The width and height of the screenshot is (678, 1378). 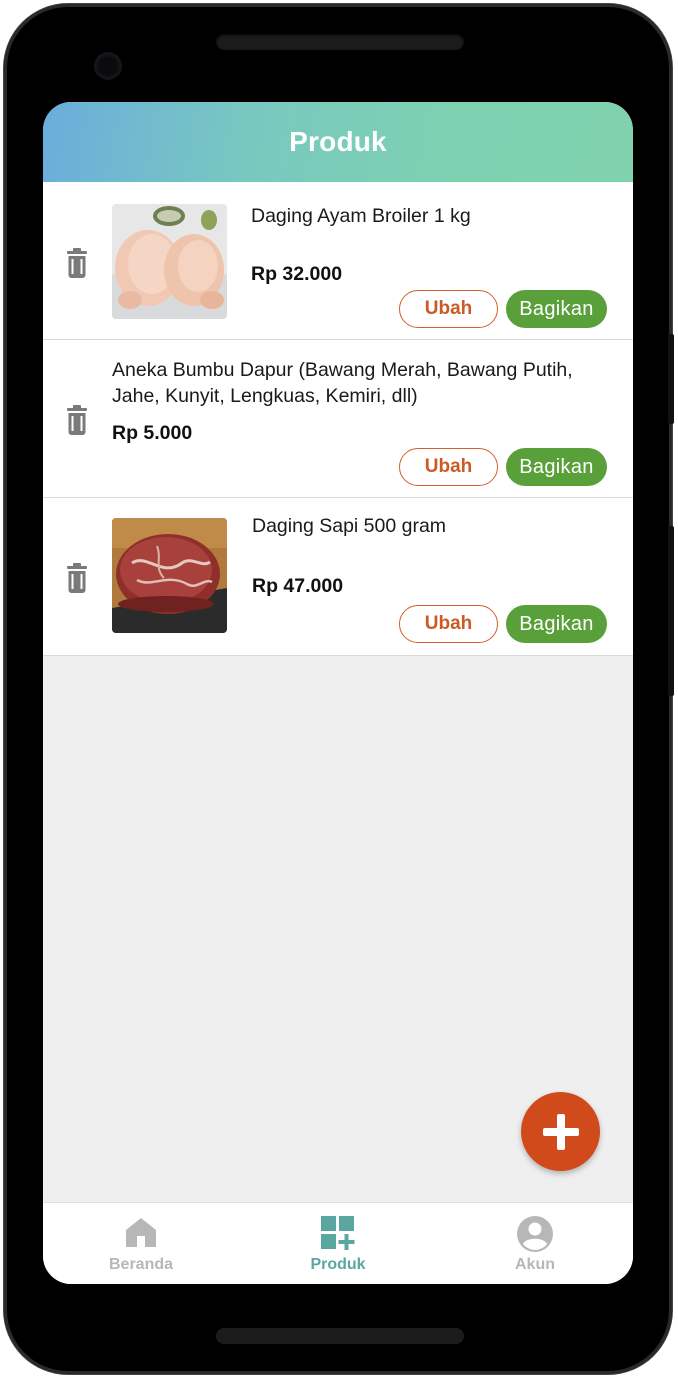 What do you see at coordinates (340, 42) in the screenshot?
I see `earpiece-speaker` at bounding box center [340, 42].